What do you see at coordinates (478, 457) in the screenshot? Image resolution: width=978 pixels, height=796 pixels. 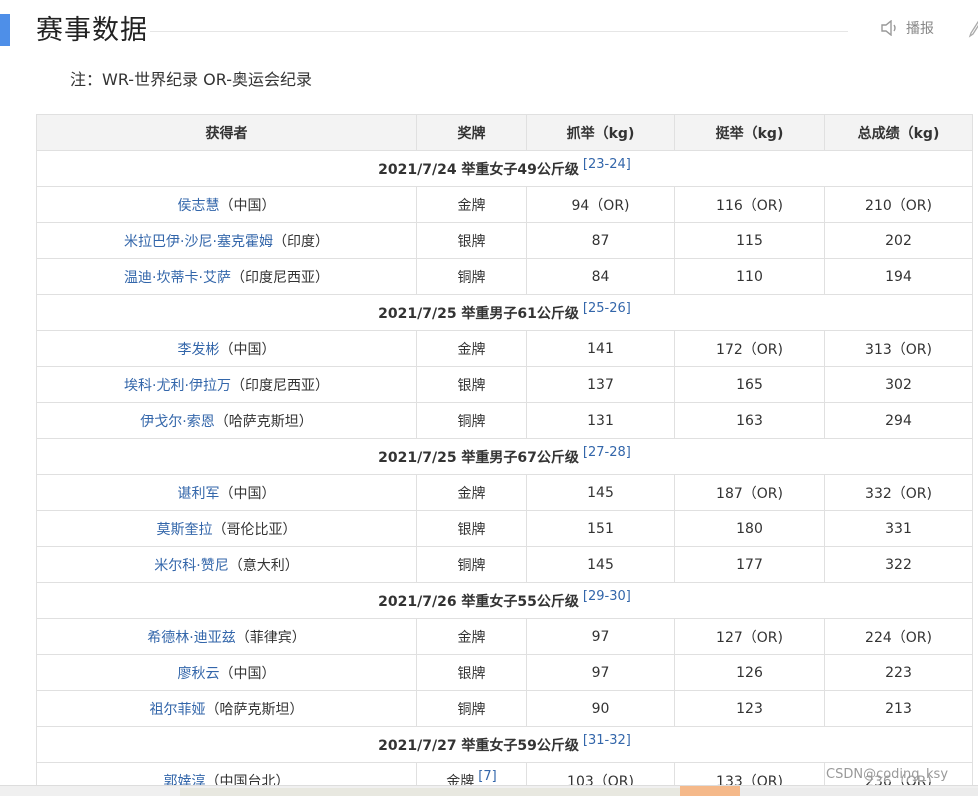 I see `event-title: 2021/7/25 举重男子67公斤级` at bounding box center [478, 457].